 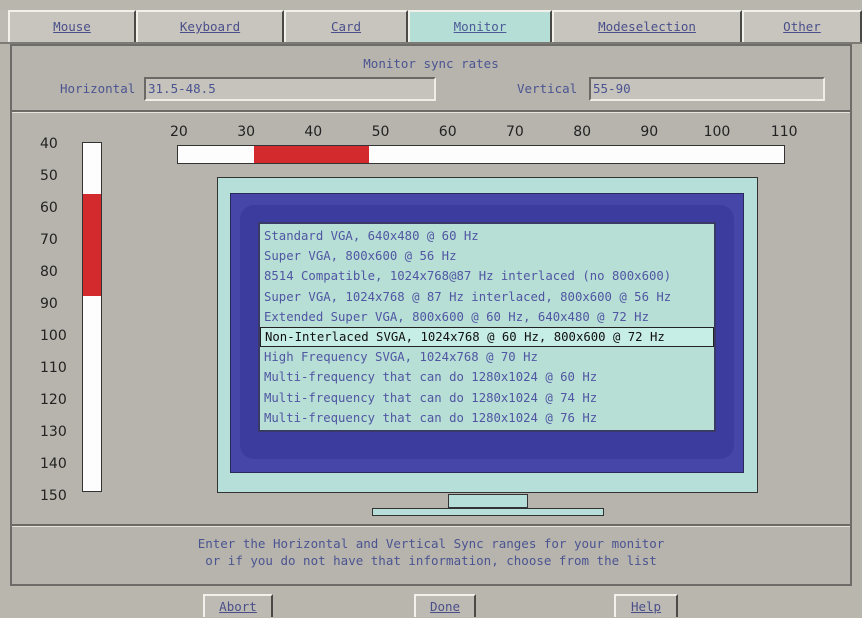 What do you see at coordinates (98, 88) in the screenshot?
I see `horizontal-label: Horizontal` at bounding box center [98, 88].